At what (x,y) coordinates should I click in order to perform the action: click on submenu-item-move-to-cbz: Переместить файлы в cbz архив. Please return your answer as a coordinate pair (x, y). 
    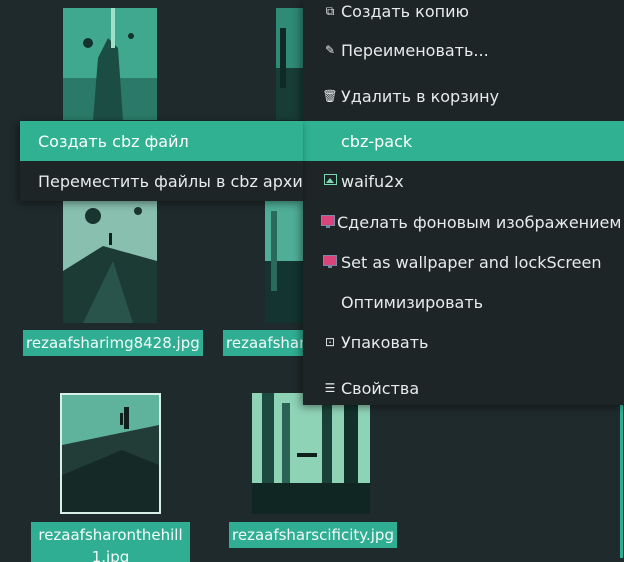
    Looking at the image, I should click on (161, 181).